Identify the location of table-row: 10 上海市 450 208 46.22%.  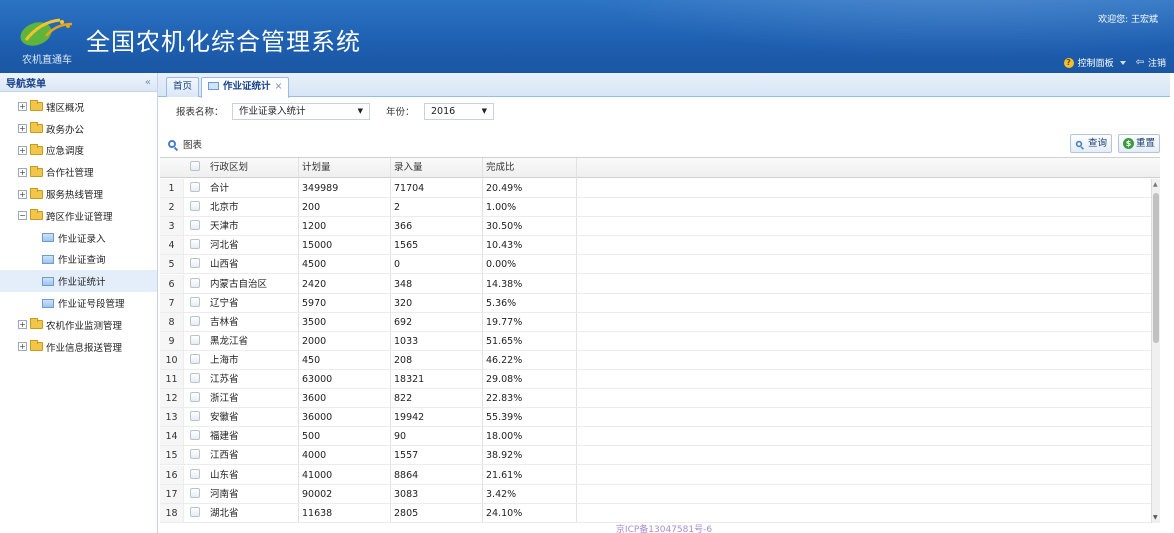
(655, 360).